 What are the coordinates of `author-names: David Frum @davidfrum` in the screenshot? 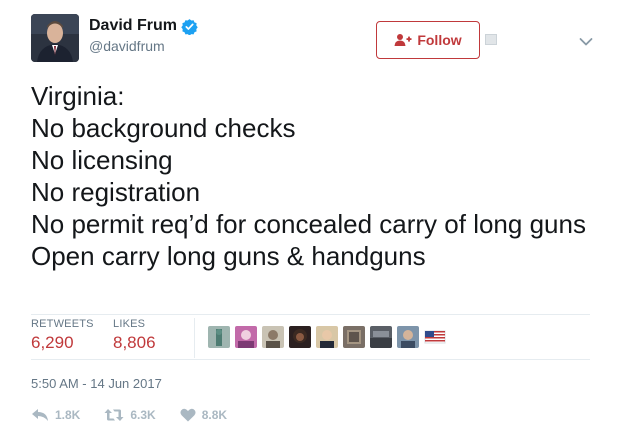 It's located at (143, 35).